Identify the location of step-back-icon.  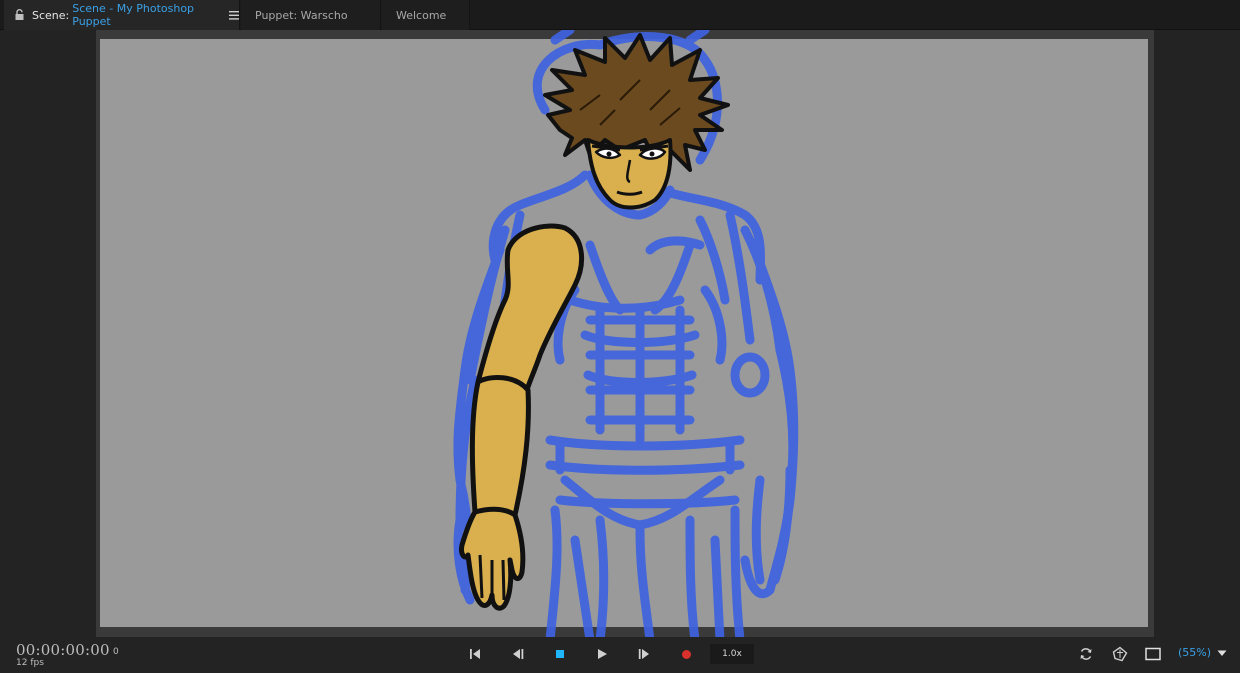
(518, 654).